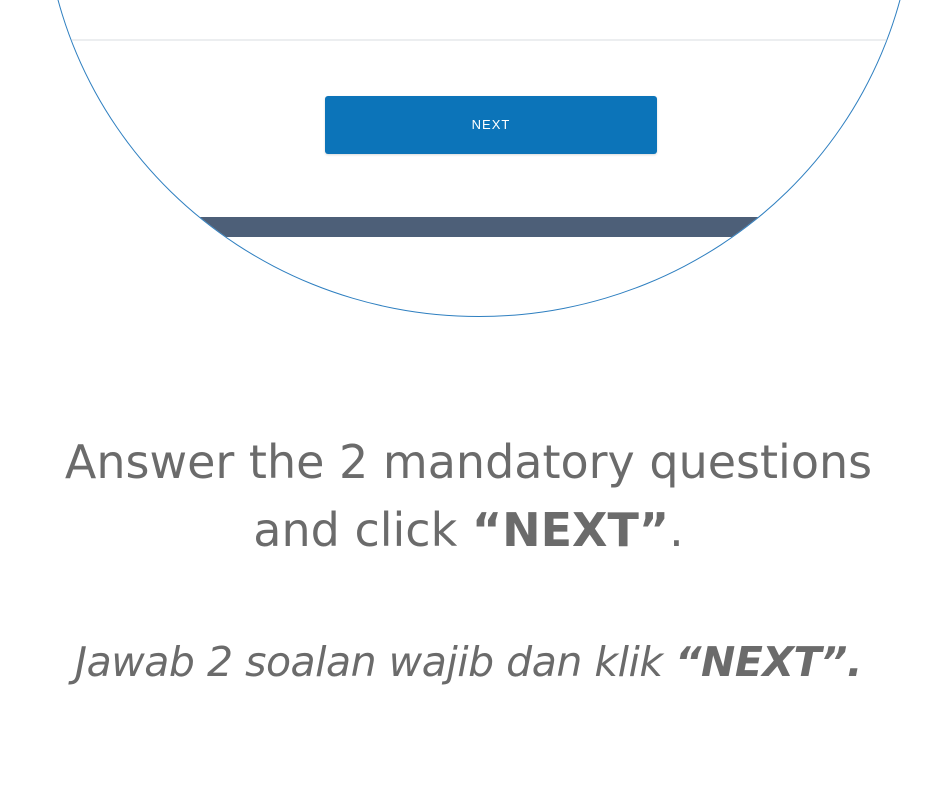 This screenshot has height=785, width=937. I want to click on instruction-english-line2: and click “NEXT”., so click(468, 530).